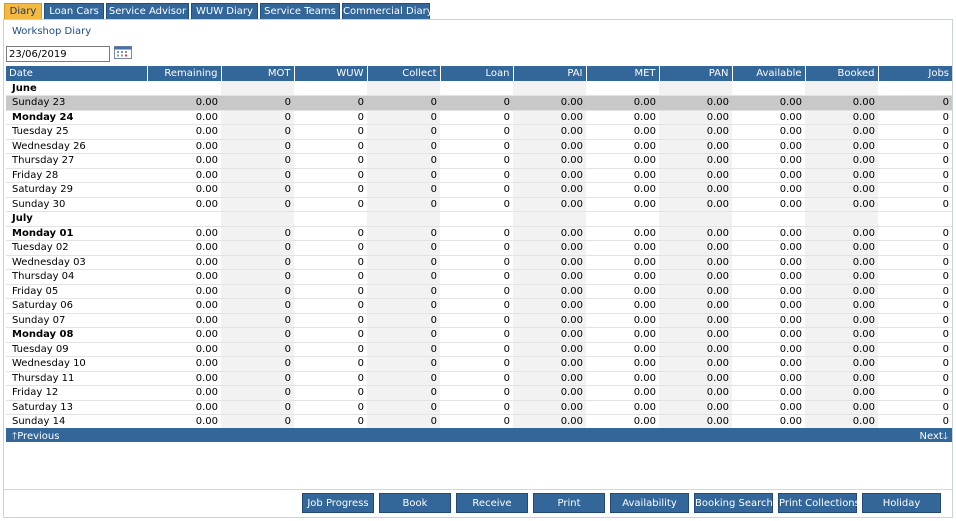 This screenshot has width=956, height=521. I want to click on column-header-remaining: Remaining, so click(184, 73).